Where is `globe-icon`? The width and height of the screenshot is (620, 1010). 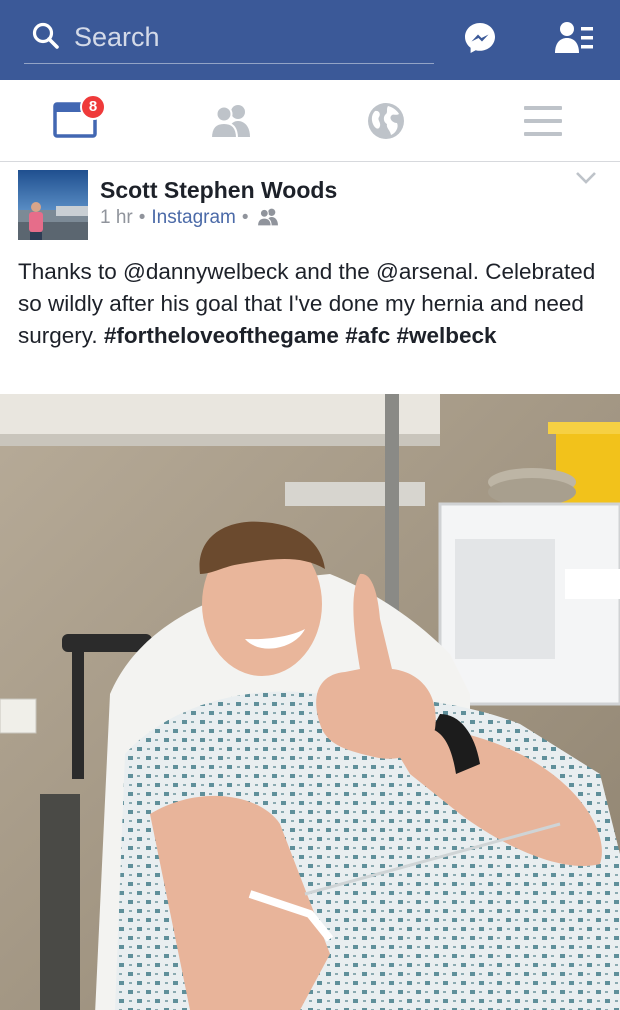
globe-icon is located at coordinates (386, 121).